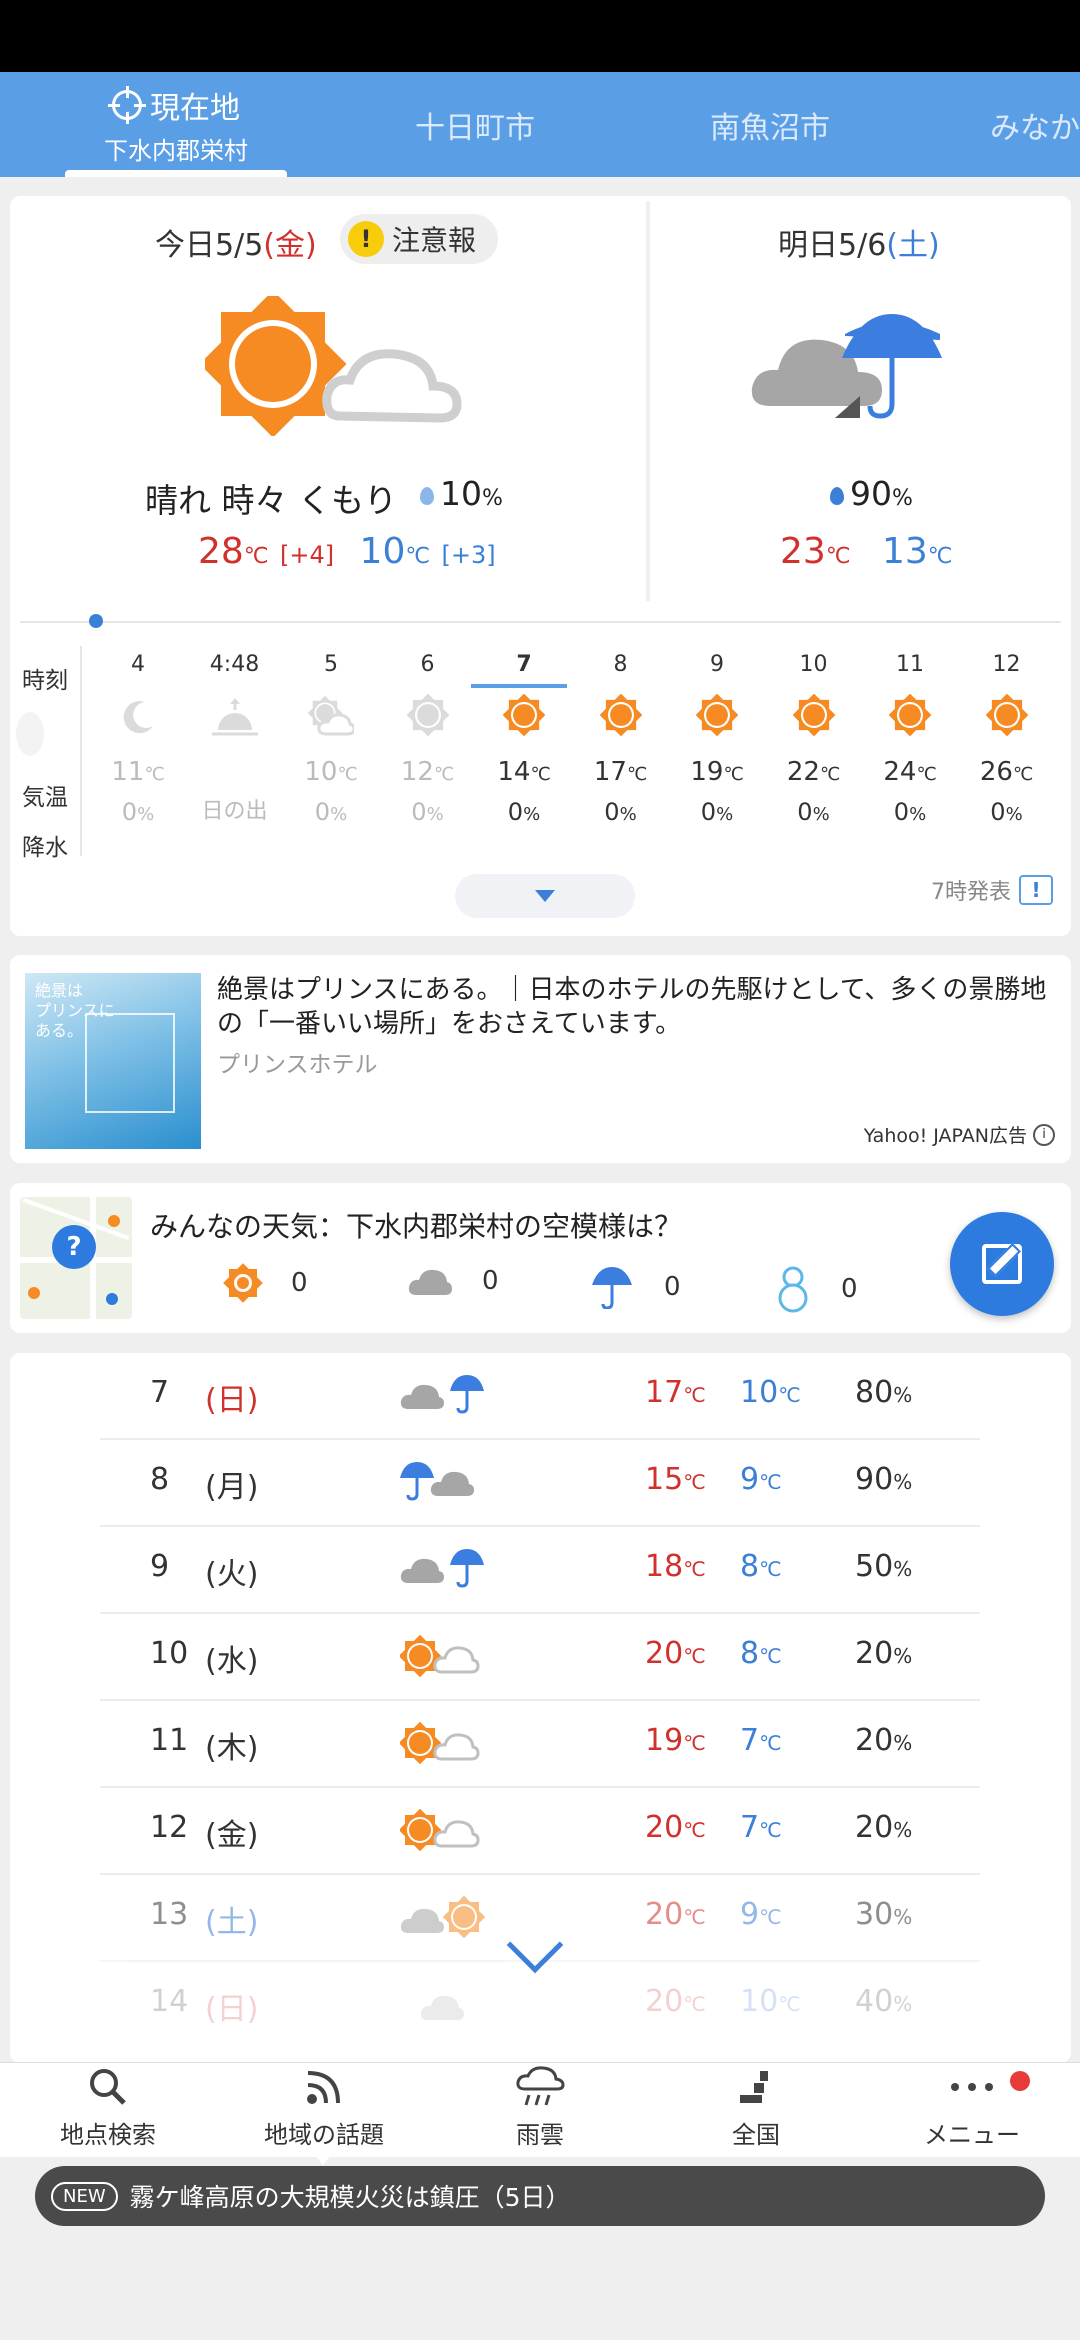 This screenshot has height=2340, width=1080. Describe the element at coordinates (1036, 890) in the screenshot. I see `report-icon: !` at that location.